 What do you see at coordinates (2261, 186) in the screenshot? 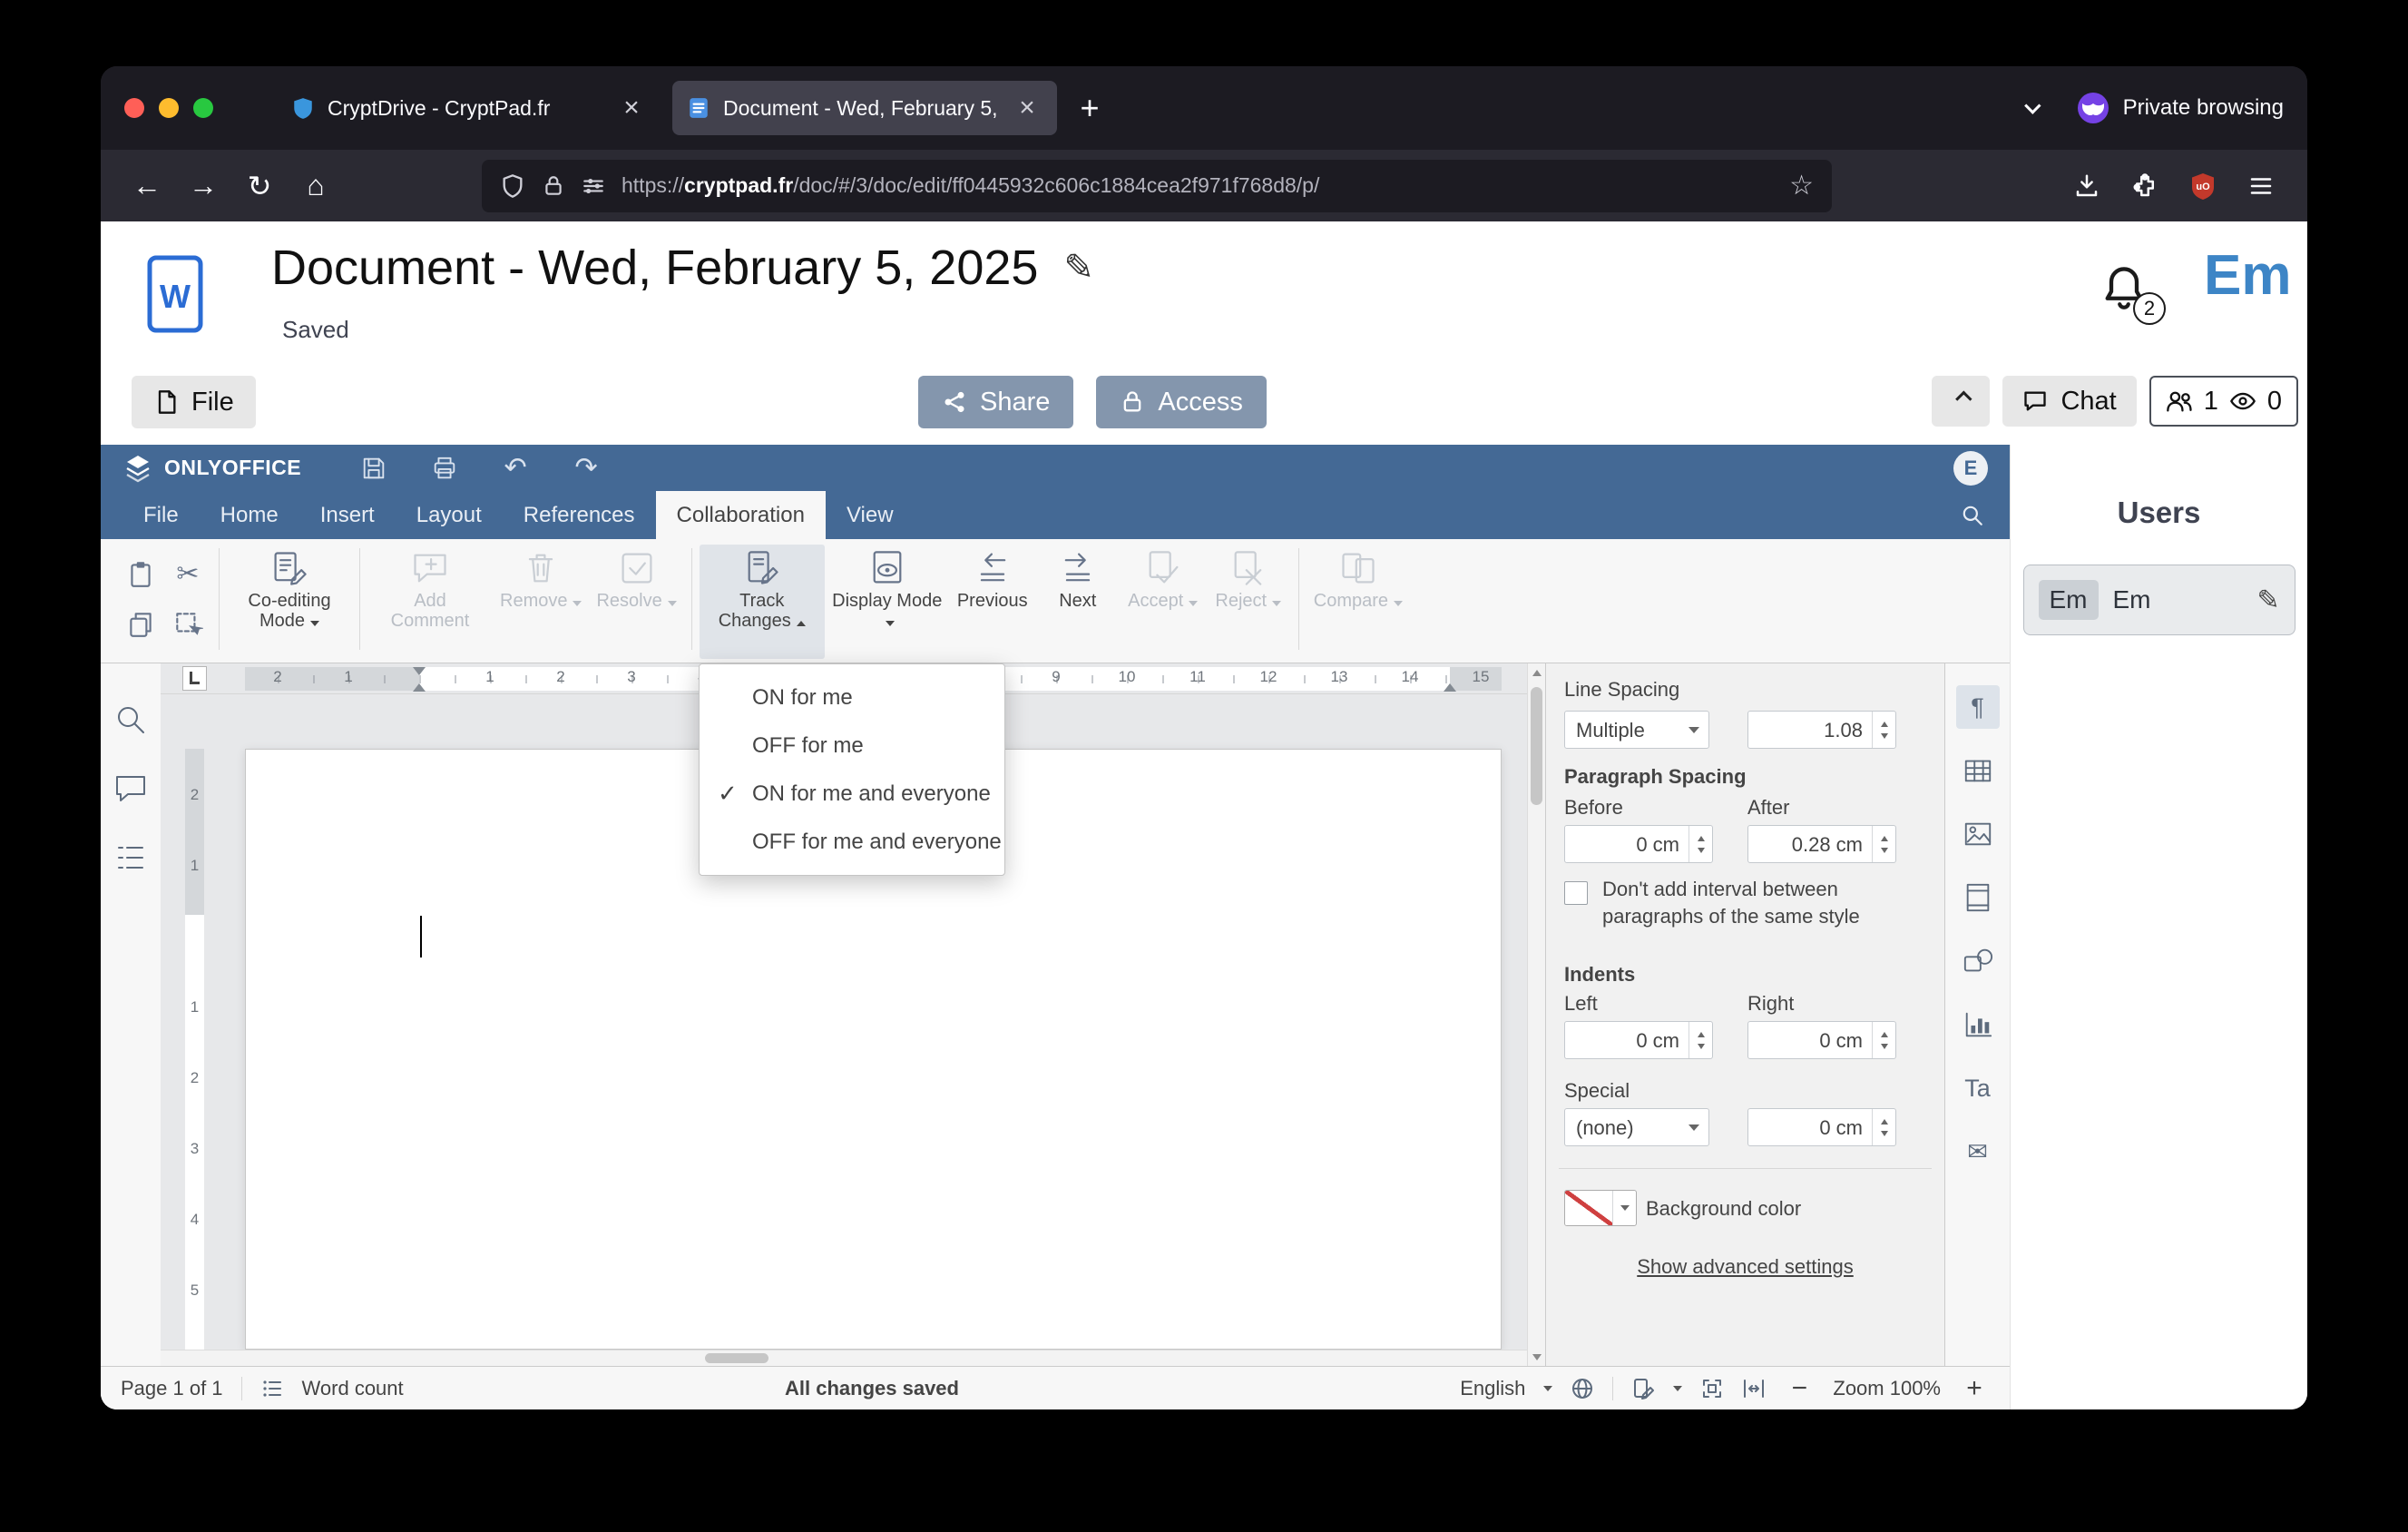
I see `menu-hamburger-button` at bounding box center [2261, 186].